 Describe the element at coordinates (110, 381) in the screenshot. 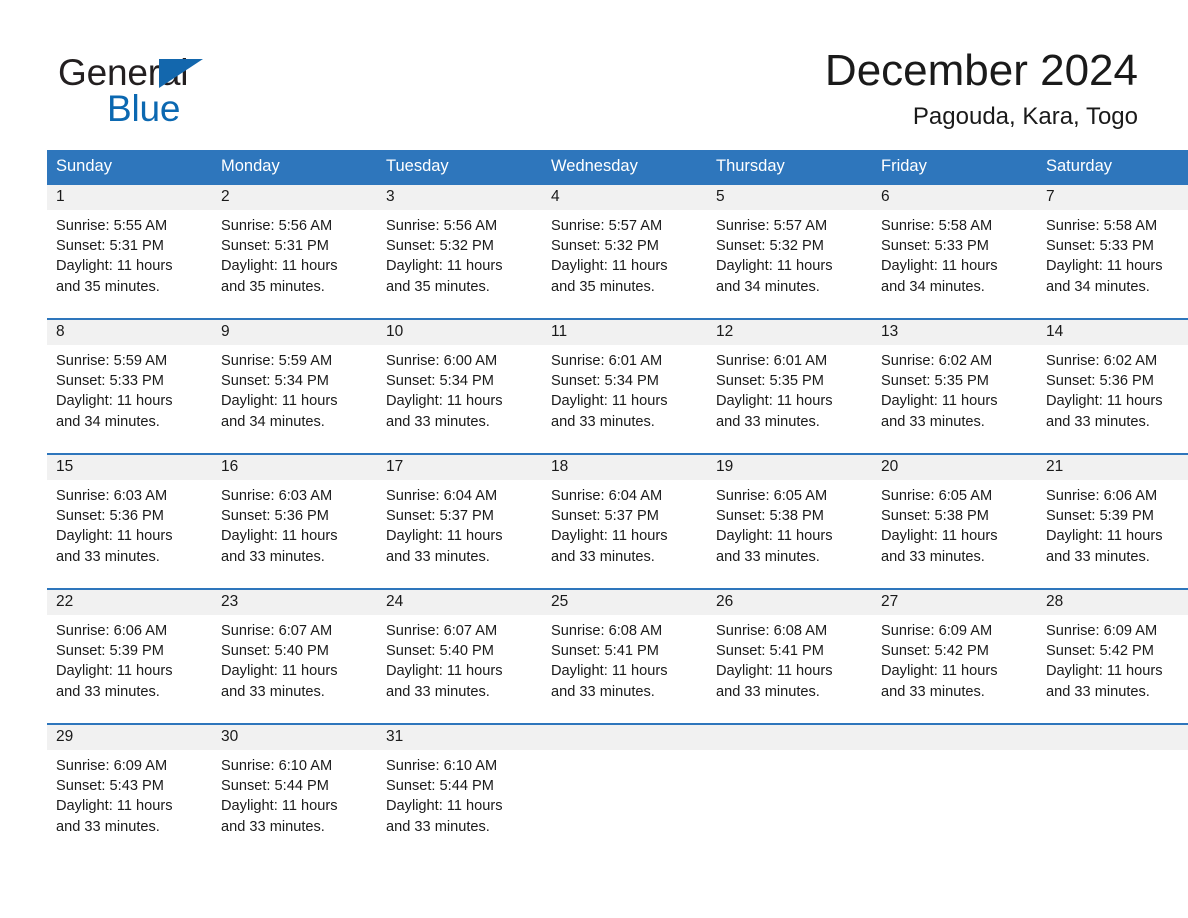

I see `sunset-text: Sunset: 5:33 PM` at that location.